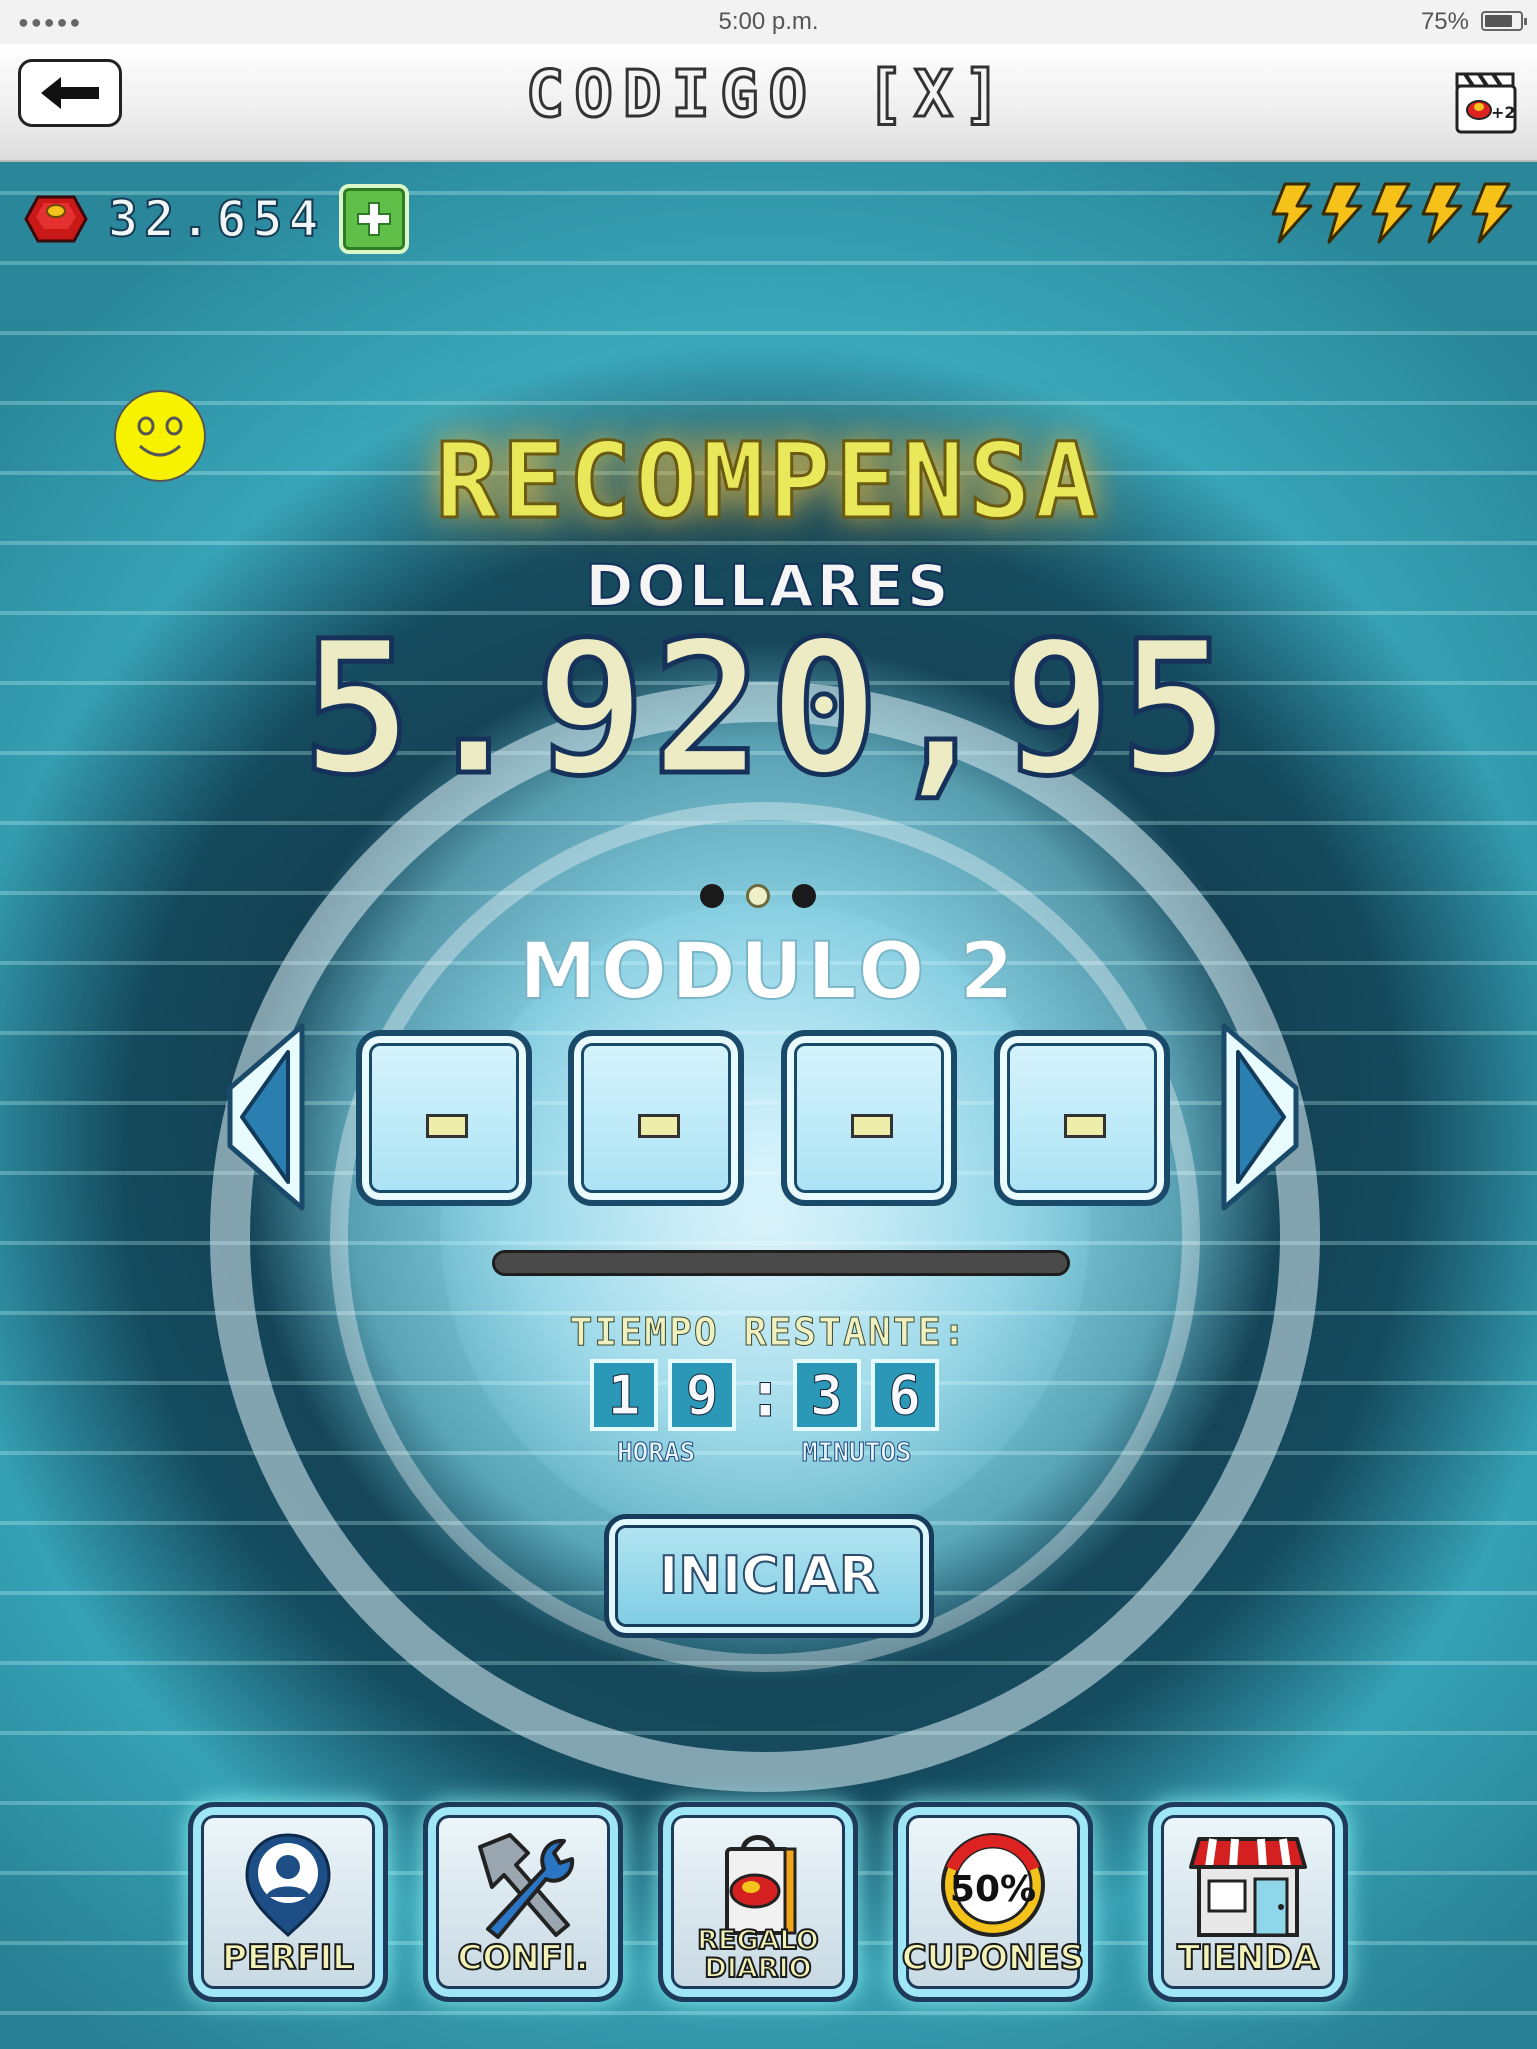 The width and height of the screenshot is (1537, 2049). I want to click on header: CODIGO [X] +2, so click(768, 103).